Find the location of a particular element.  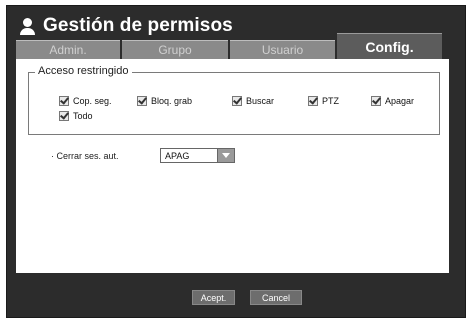

tab-config: Config. is located at coordinates (389, 46).